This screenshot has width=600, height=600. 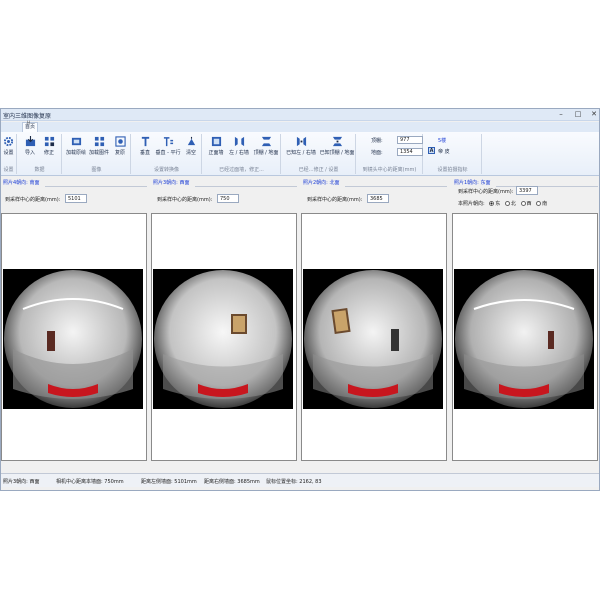 I want to click on photo-panel-east: 照片1朝向: 东面 到采样中心的距离(mm): 本照片朝向: 东 北 西 南, so click(x=525, y=322).